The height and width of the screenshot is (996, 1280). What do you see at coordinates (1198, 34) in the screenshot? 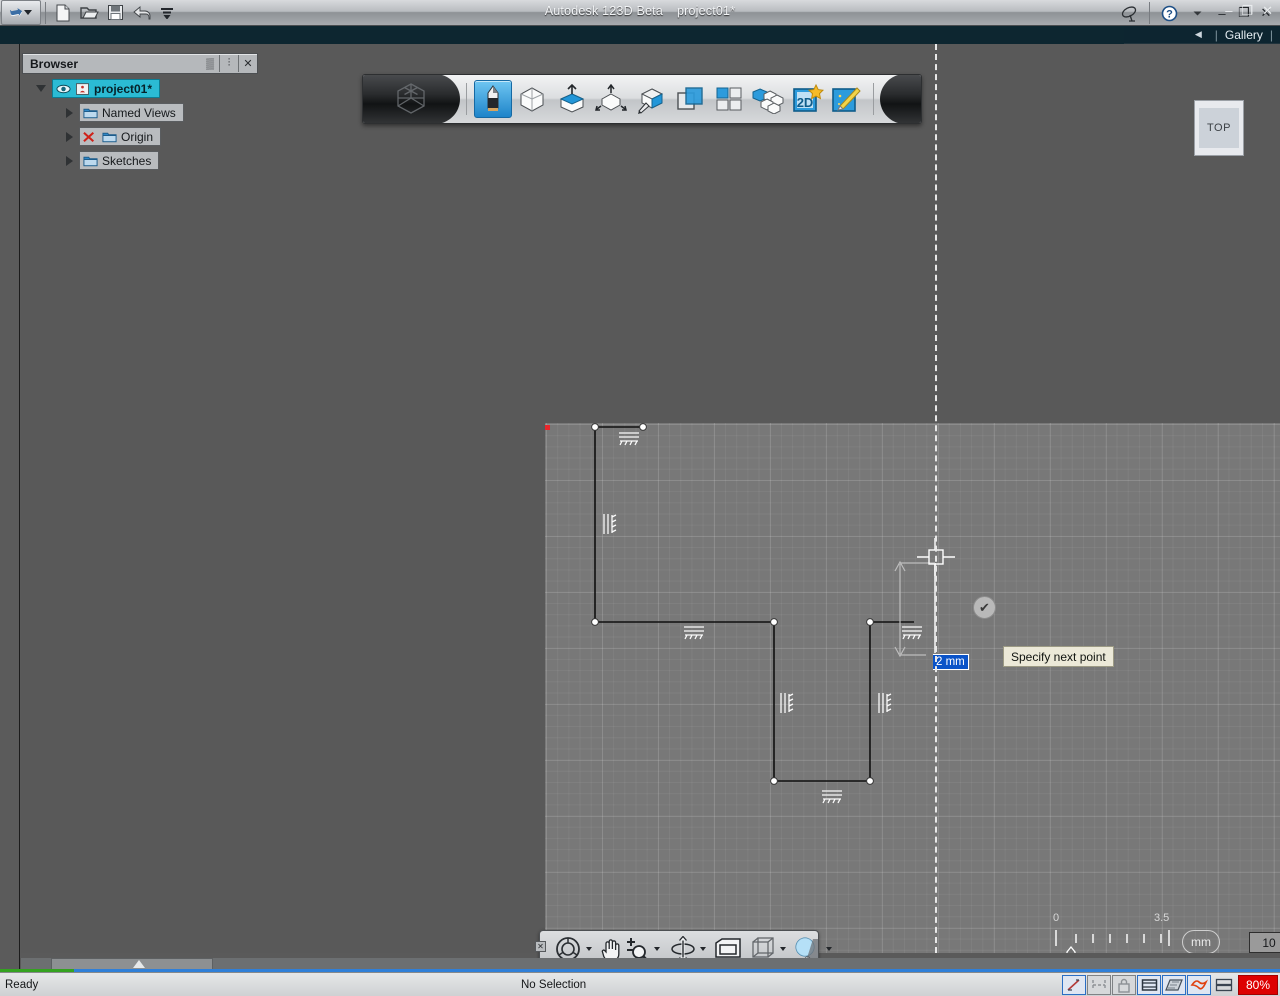
I see `gallery-collapse-arrow-icon: ◀` at bounding box center [1198, 34].